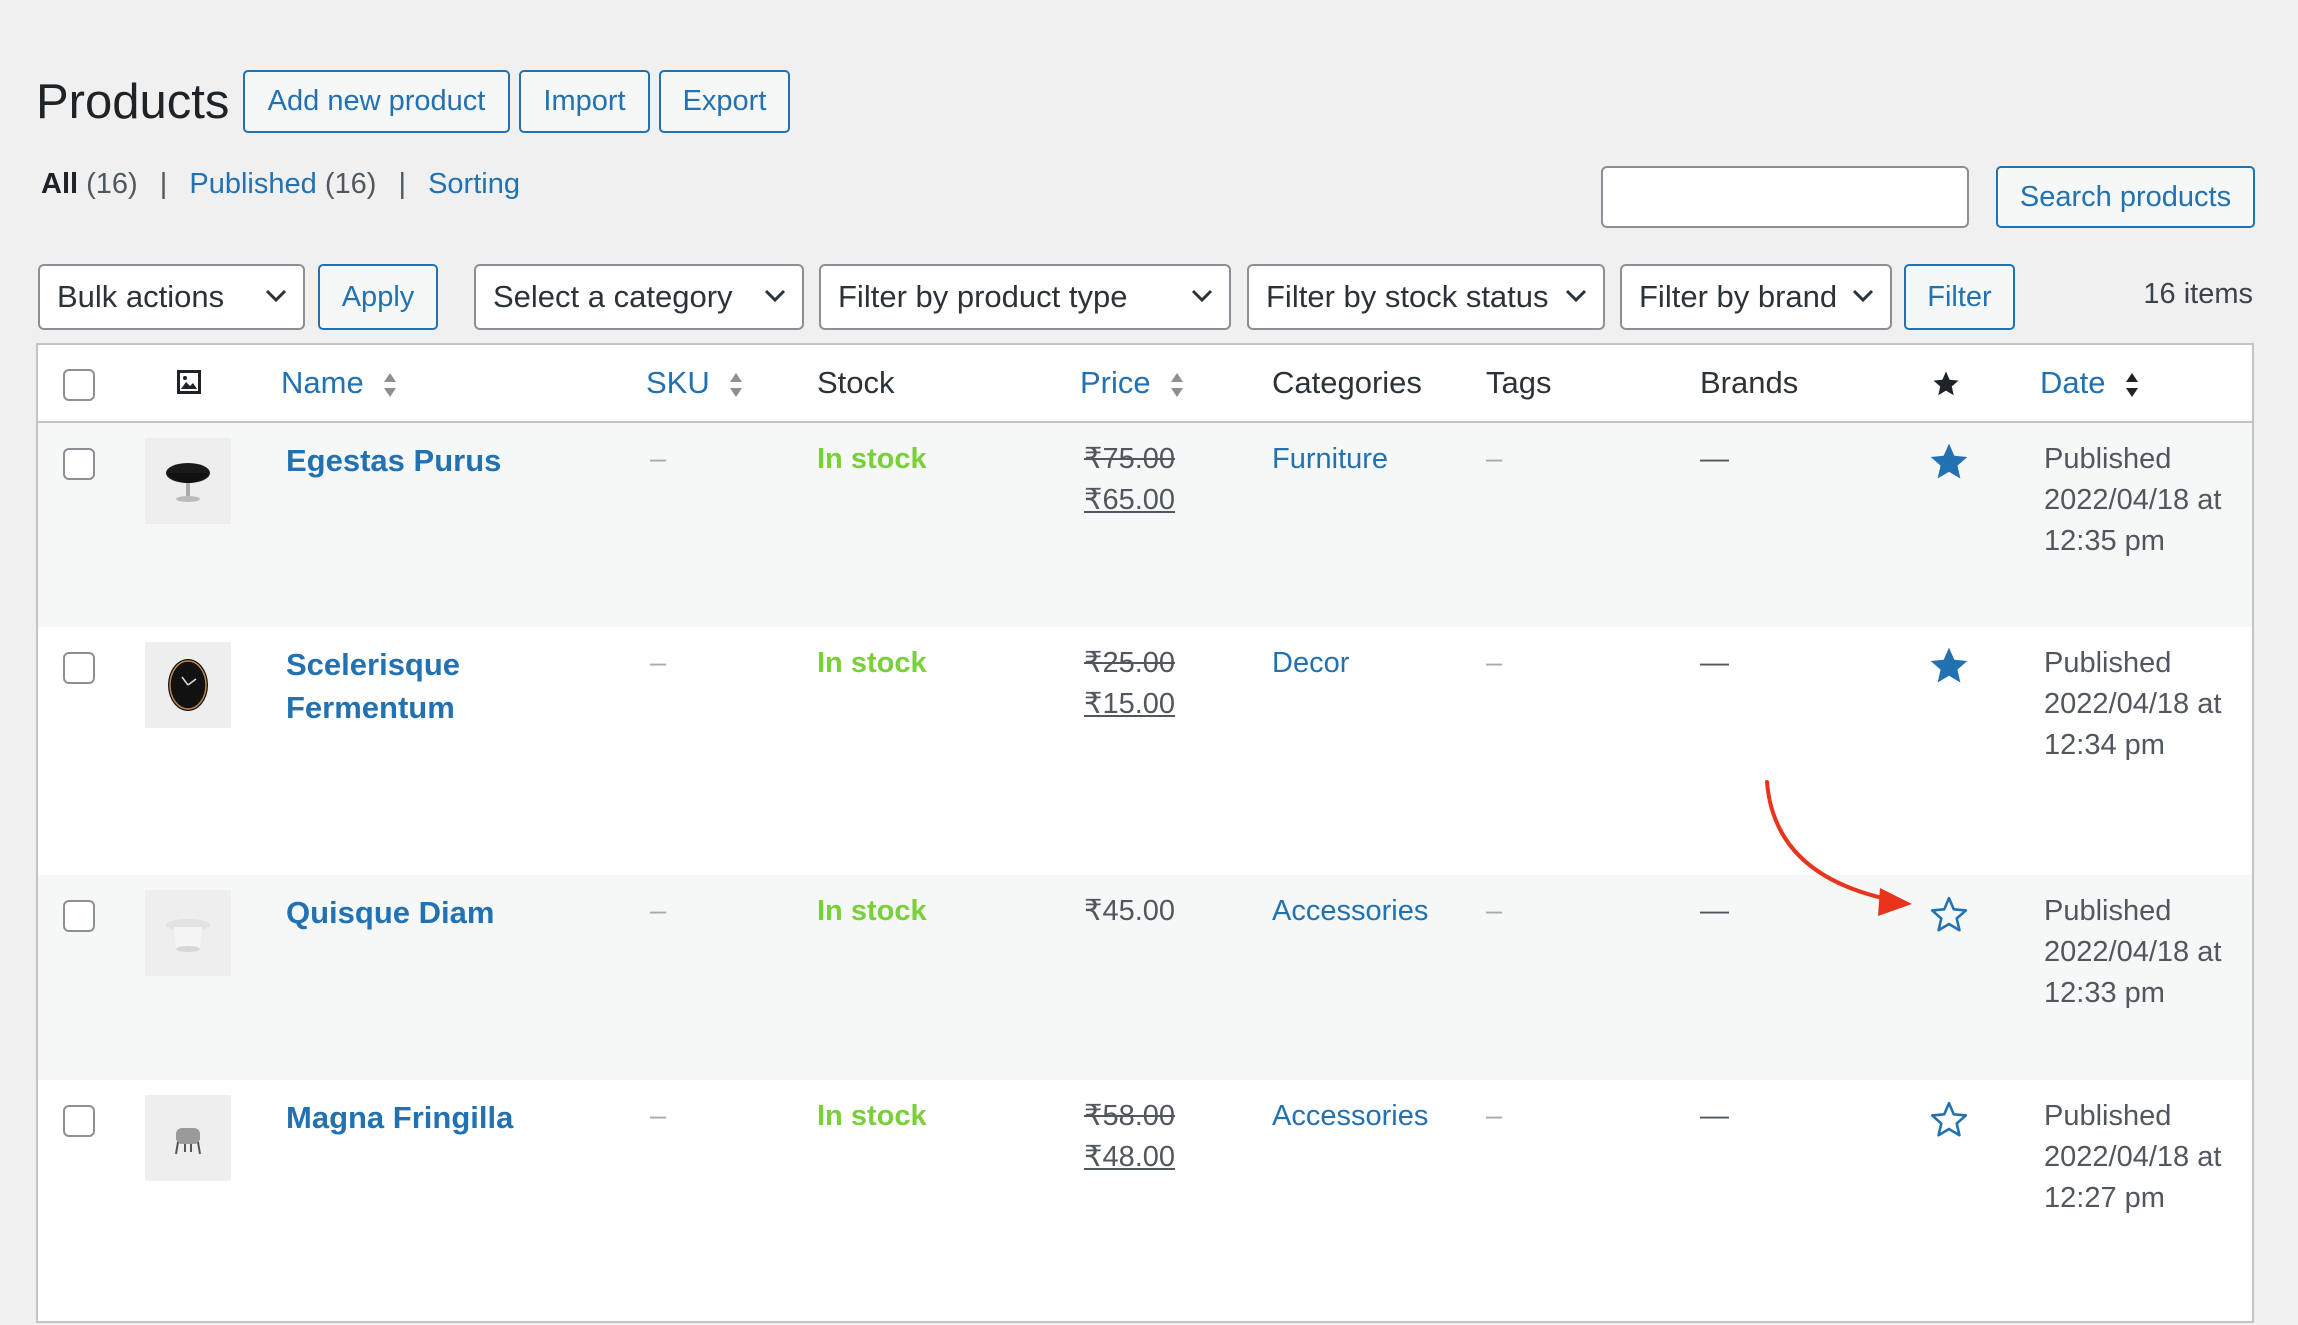  I want to click on column-name-label: Name, so click(322, 382).